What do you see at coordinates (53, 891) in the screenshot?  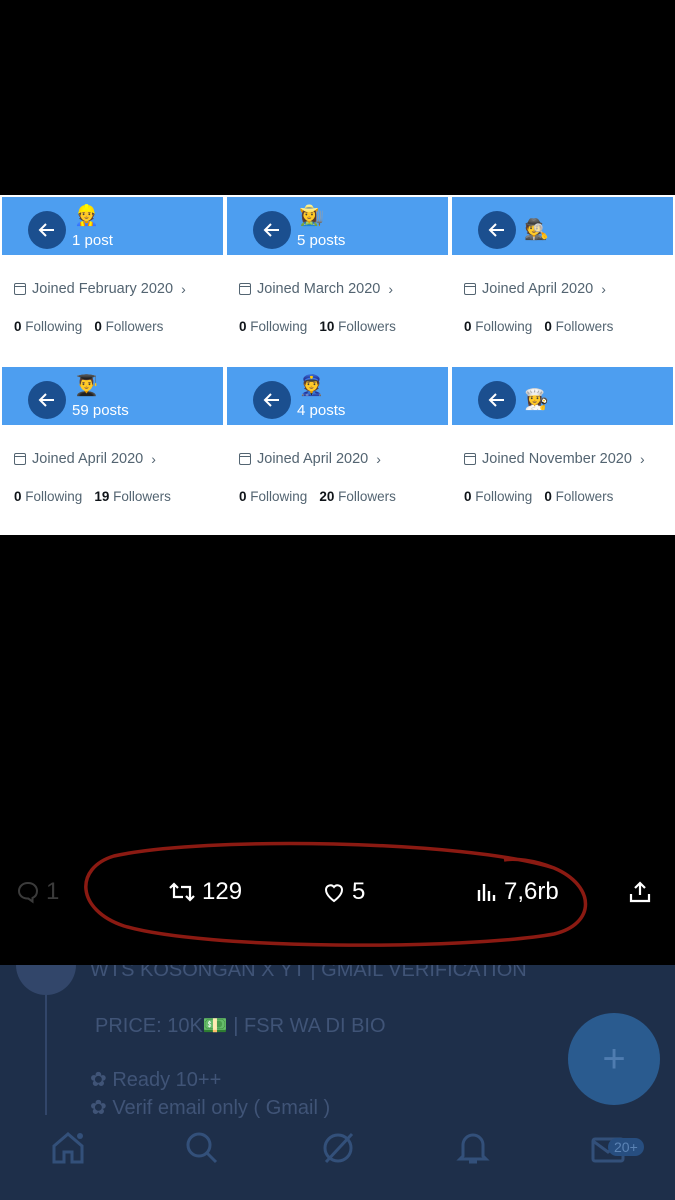 I see `reply-count: 1` at bounding box center [53, 891].